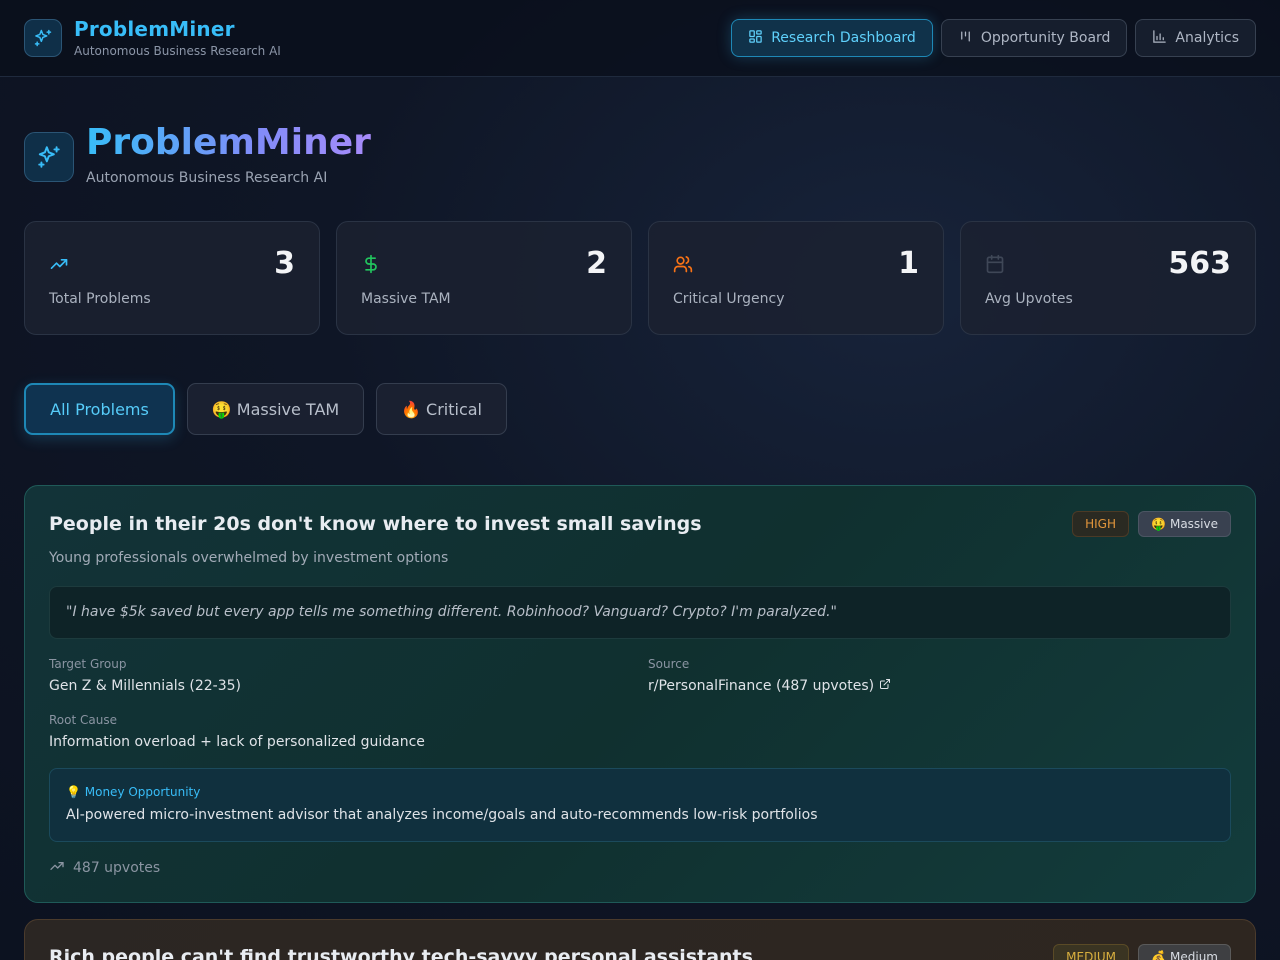  What do you see at coordinates (49, 157) in the screenshot?
I see `sparkles-icon` at bounding box center [49, 157].